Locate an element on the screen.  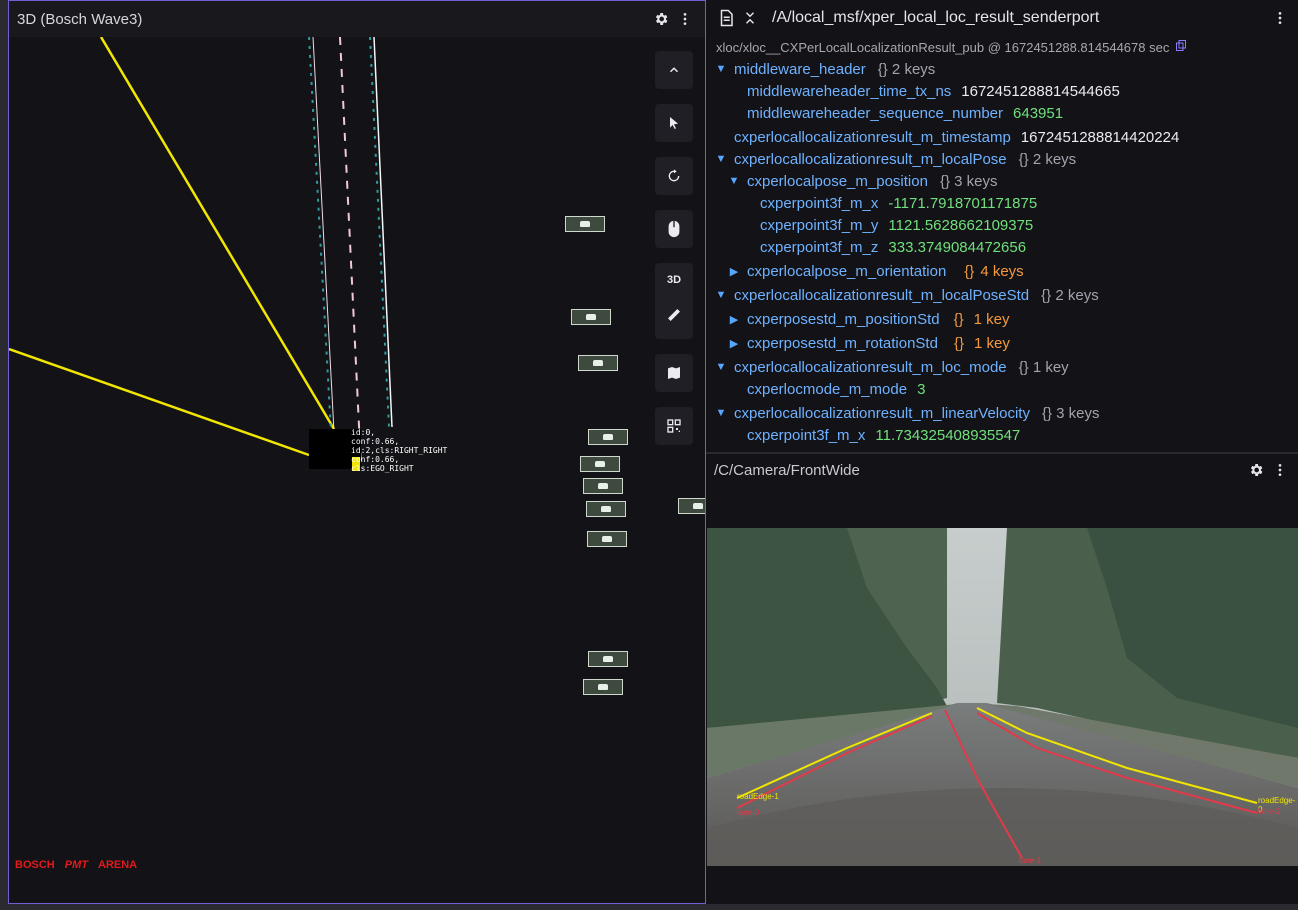
map-icon is located at coordinates (674, 373).